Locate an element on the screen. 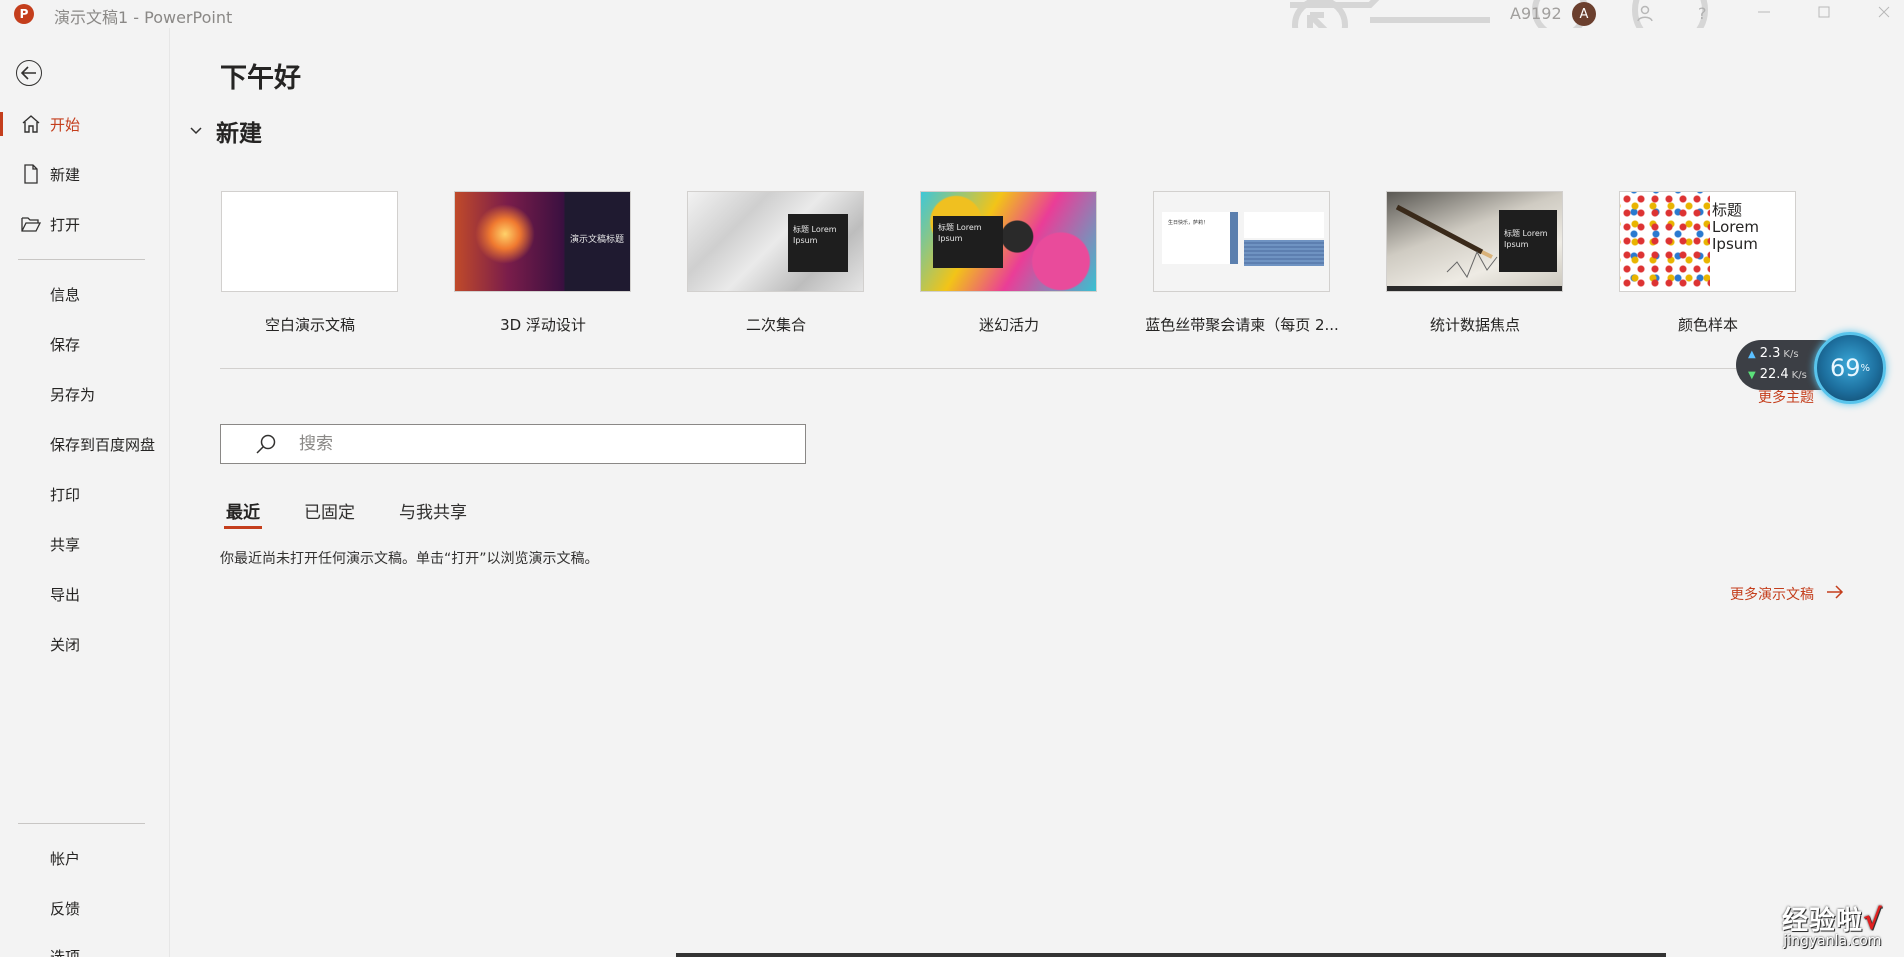  template-thumbnail: 演示文稿标题 is located at coordinates (542, 241).